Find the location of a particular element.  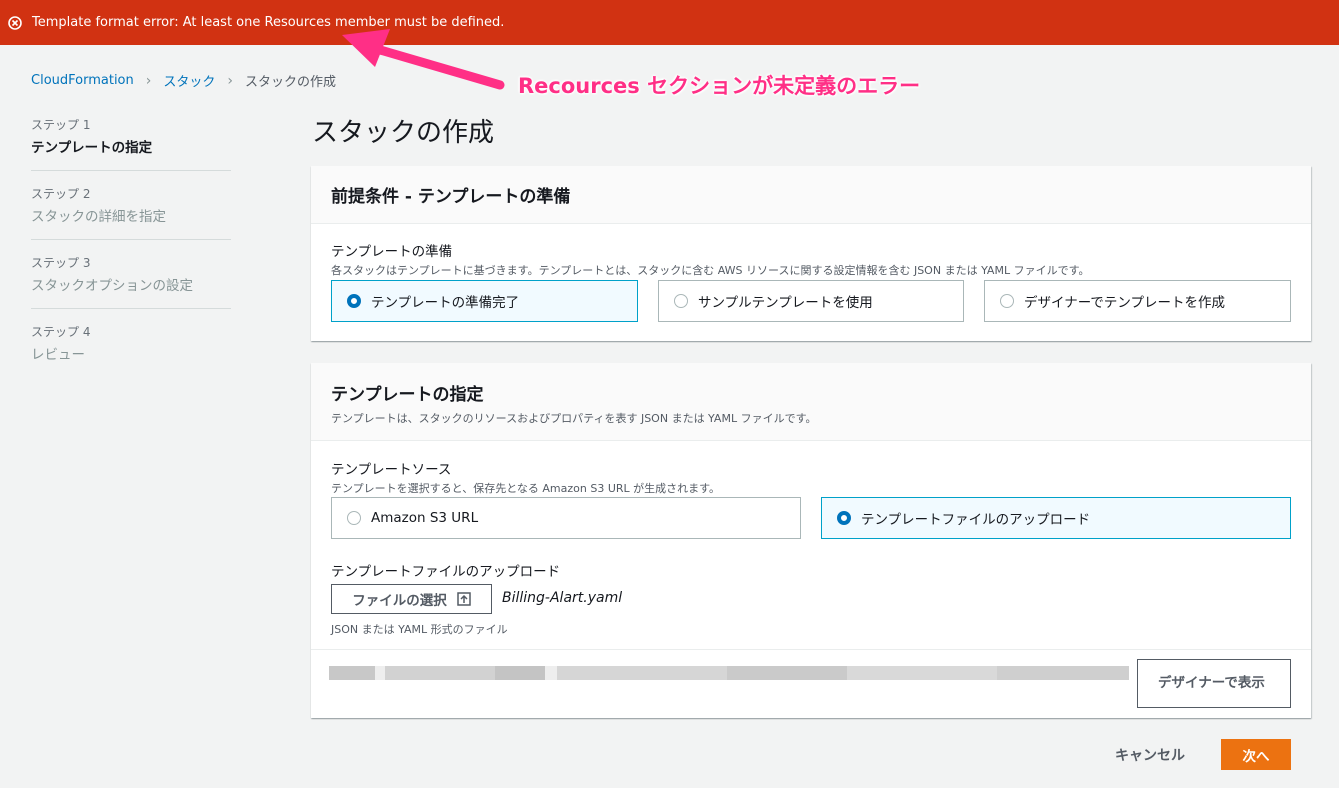

step-number: ステップ 2 is located at coordinates (61, 194).